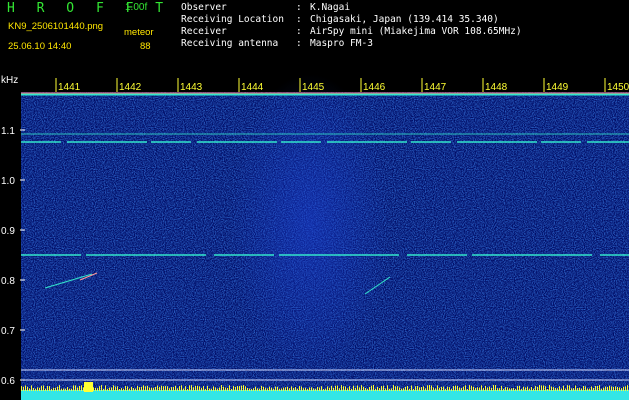  What do you see at coordinates (618, 87) in the screenshot?
I see `x-tick-label: 1450` at bounding box center [618, 87].